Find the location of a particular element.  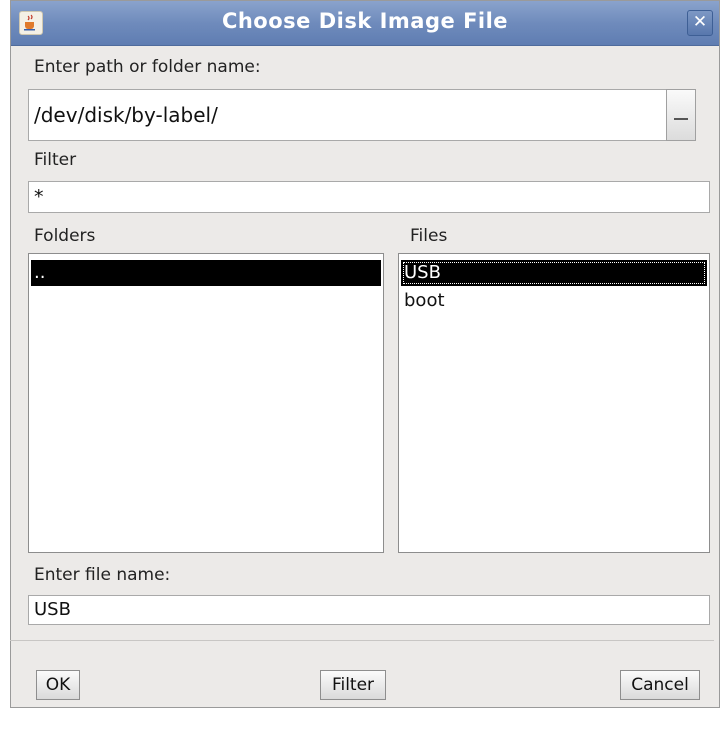

filter-label: Filter is located at coordinates (55, 160).